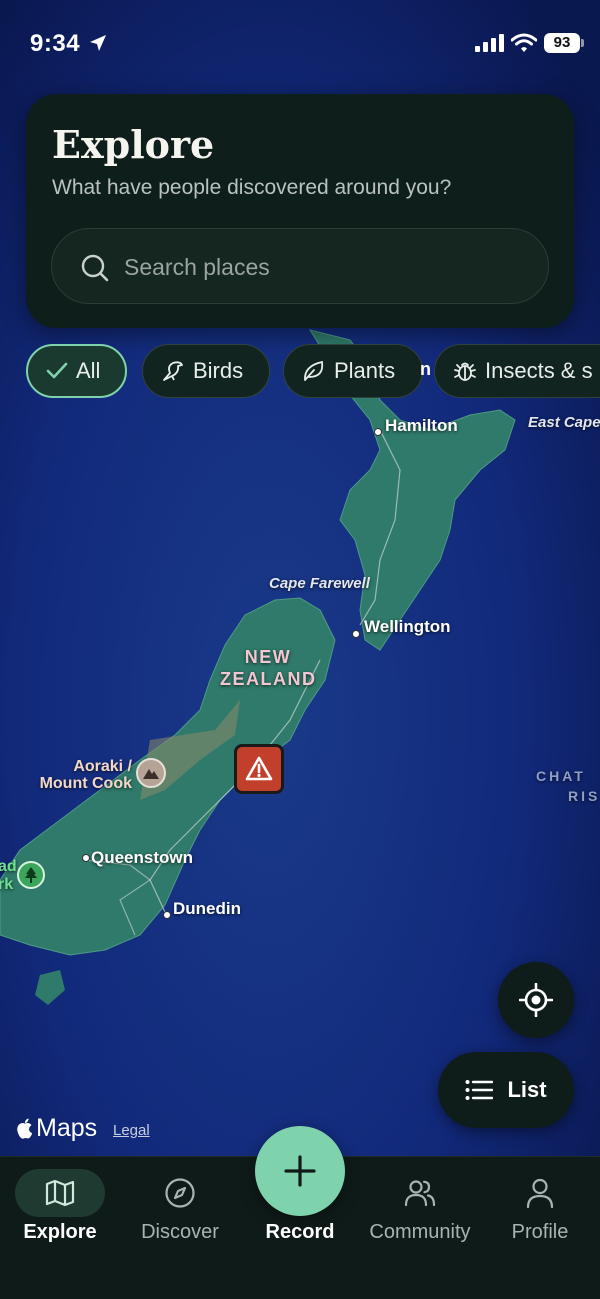 This screenshot has width=600, height=1299. I want to click on signal-icon, so click(489, 43).